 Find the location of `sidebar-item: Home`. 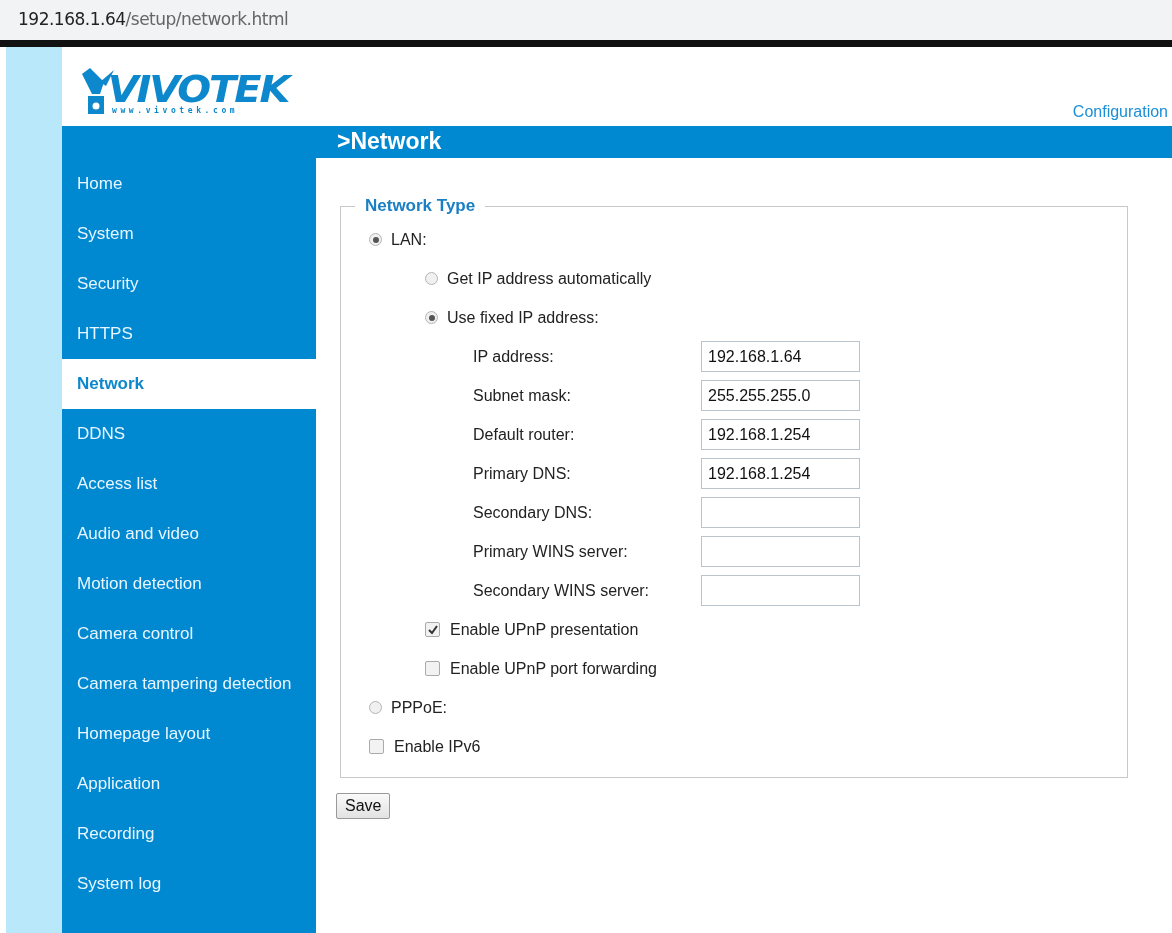

sidebar-item: Home is located at coordinates (189, 184).